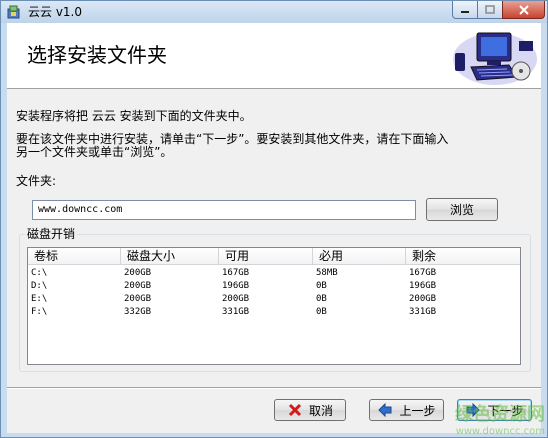 The image size is (548, 438). What do you see at coordinates (274, 273) in the screenshot?
I see `table-row: C:\ 200GB 167GB 58MB 167GB` at bounding box center [274, 273].